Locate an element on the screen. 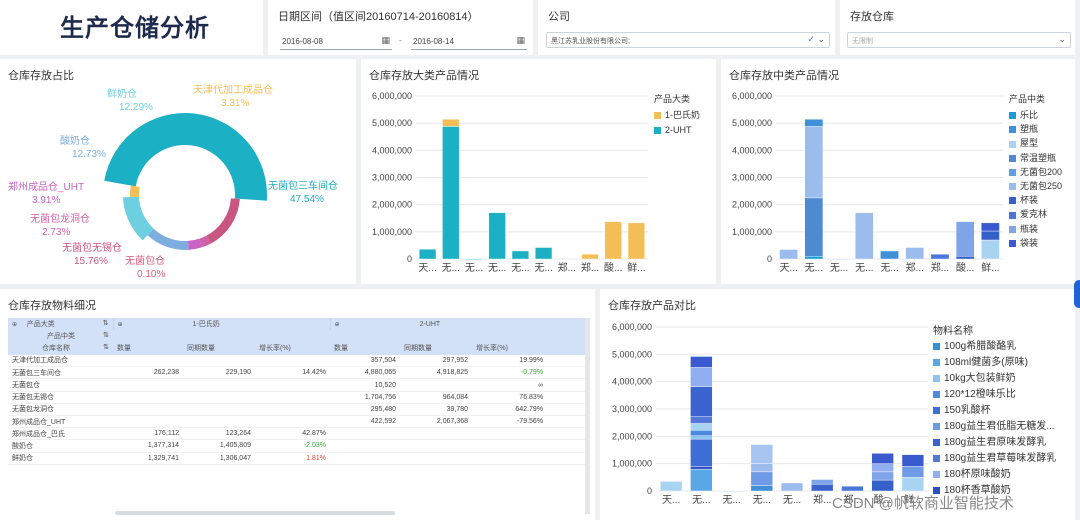  table-row: 鲜奶仓 1,329,741 1,306,047 1.81% is located at coordinates (299, 458).